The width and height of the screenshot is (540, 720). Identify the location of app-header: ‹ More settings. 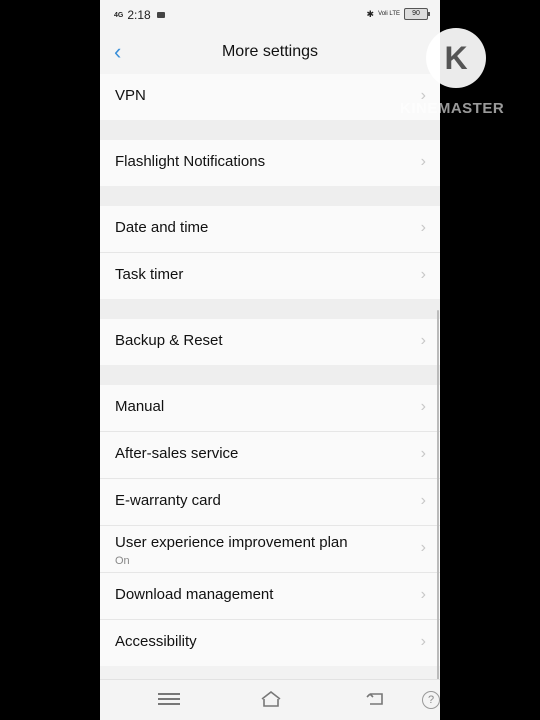
(270, 52).